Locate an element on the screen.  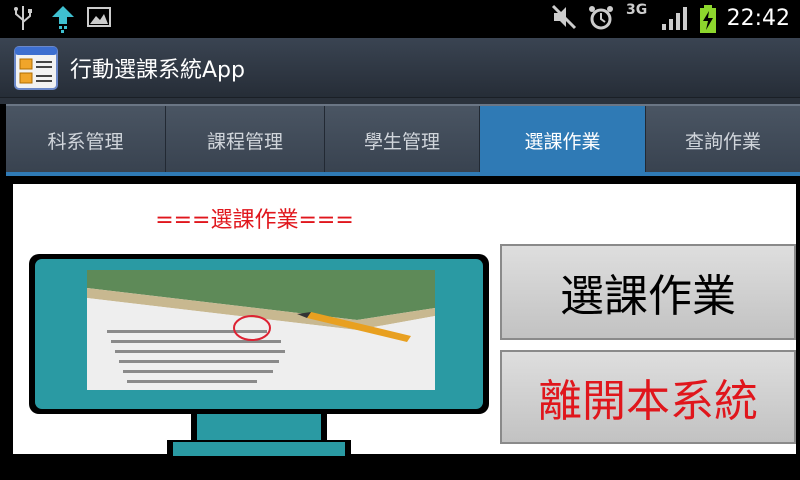
action-bar: 行動選課系統App is located at coordinates (400, 68).